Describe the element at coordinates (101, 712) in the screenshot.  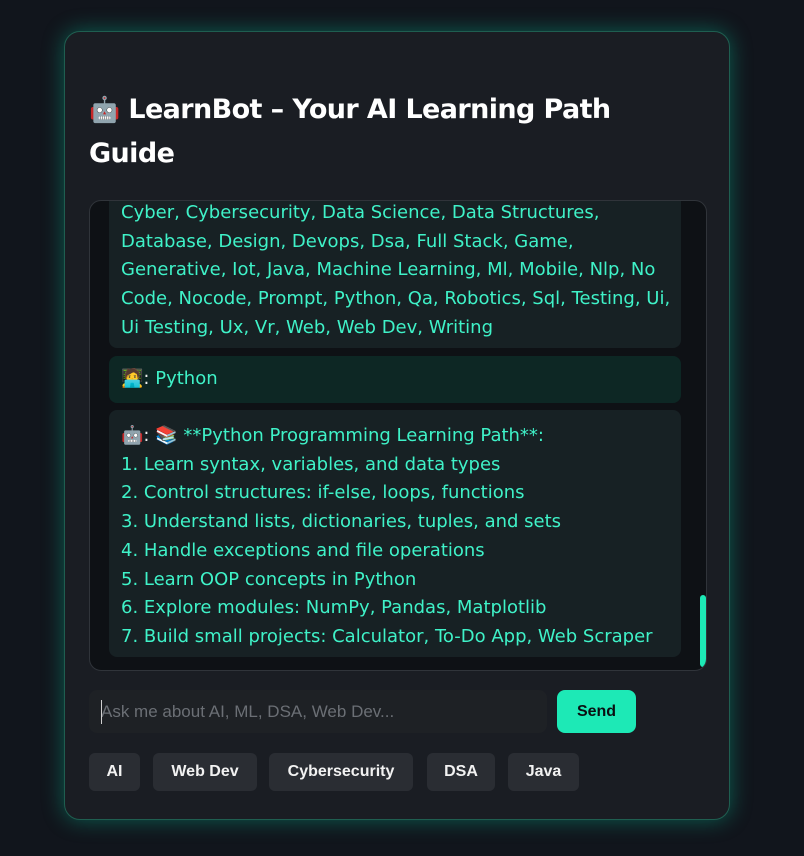
I see `text-caret` at that location.